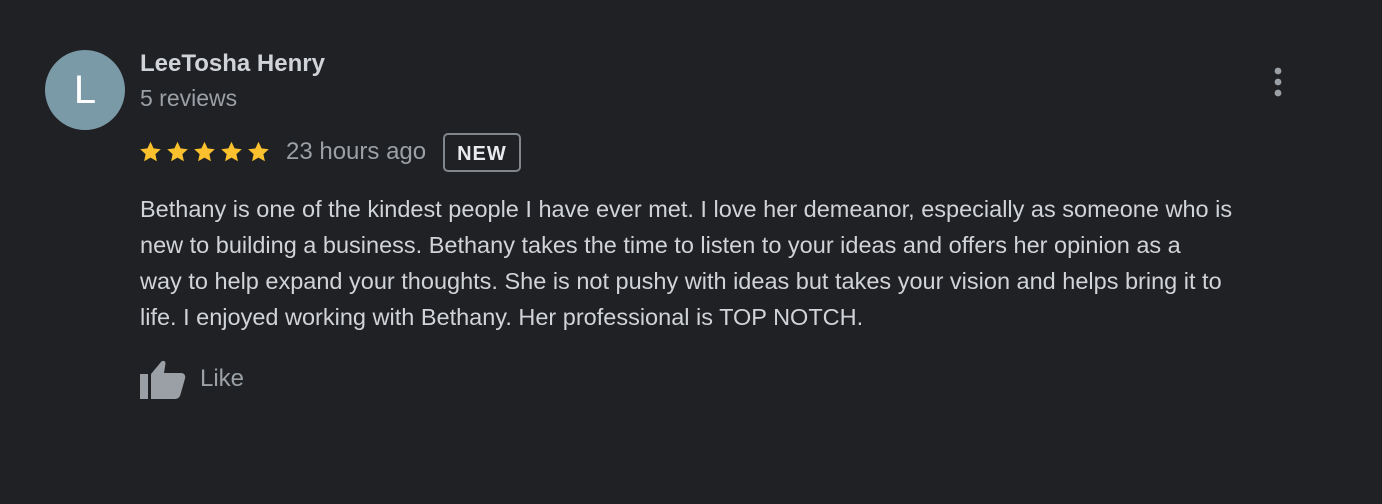  What do you see at coordinates (163, 379) in the screenshot?
I see `thumb-up-icon` at bounding box center [163, 379].